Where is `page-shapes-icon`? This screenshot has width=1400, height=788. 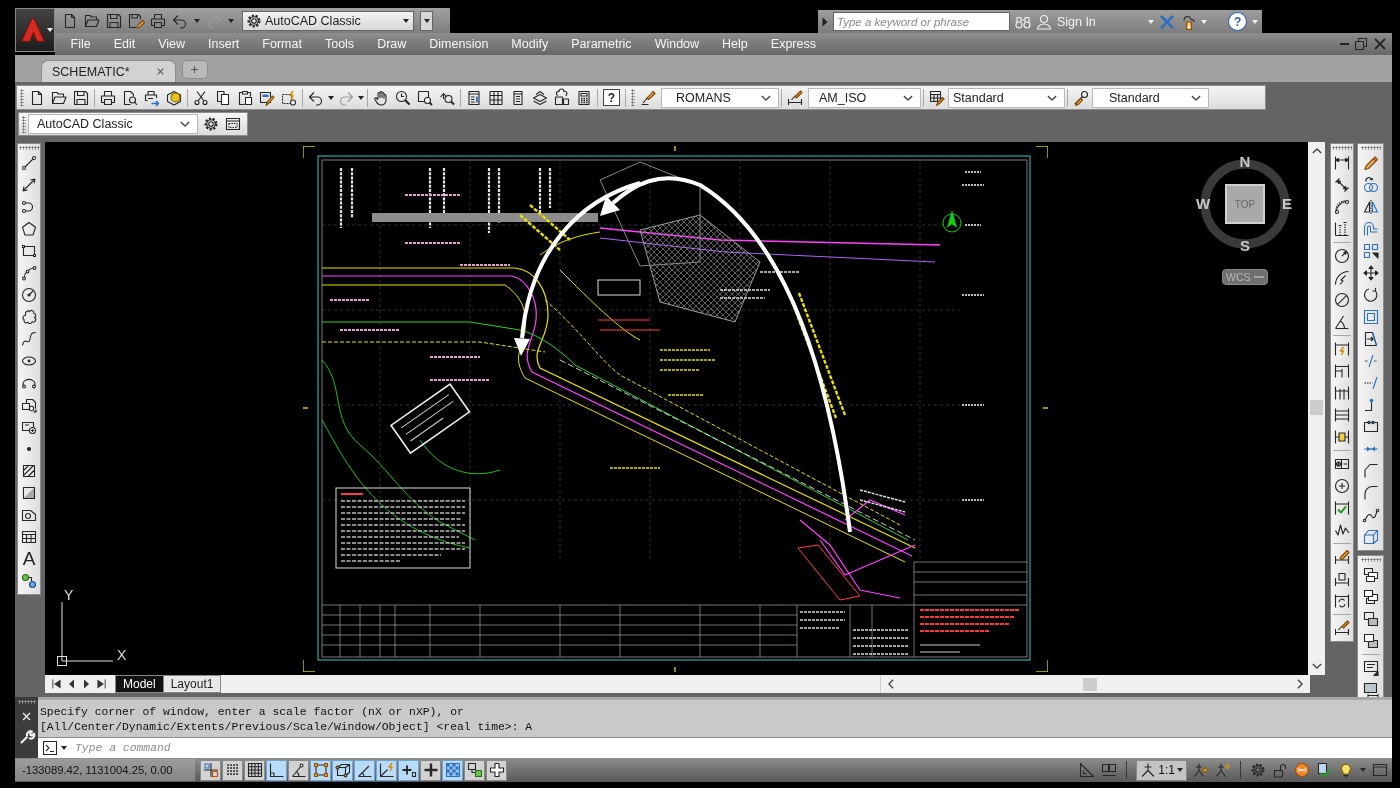
page-shapes-icon is located at coordinates (29, 405).